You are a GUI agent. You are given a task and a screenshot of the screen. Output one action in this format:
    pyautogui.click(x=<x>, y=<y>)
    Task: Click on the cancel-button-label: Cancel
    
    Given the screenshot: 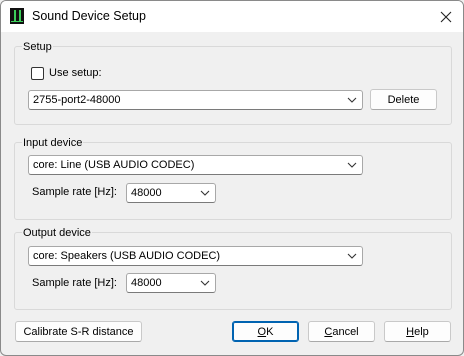 What is the action you would take?
    pyautogui.click(x=341, y=331)
    